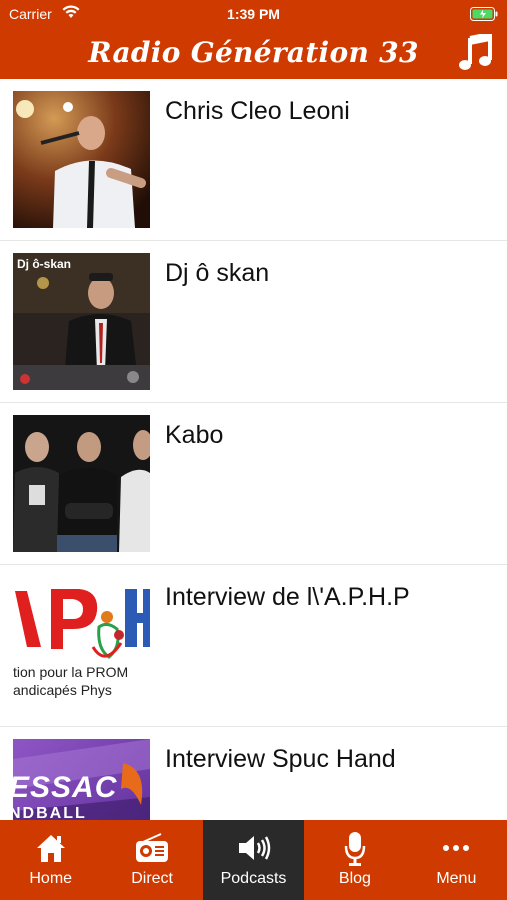  What do you see at coordinates (257, 111) in the screenshot?
I see `podcast-title: Chris Cleo Leoni` at bounding box center [257, 111].